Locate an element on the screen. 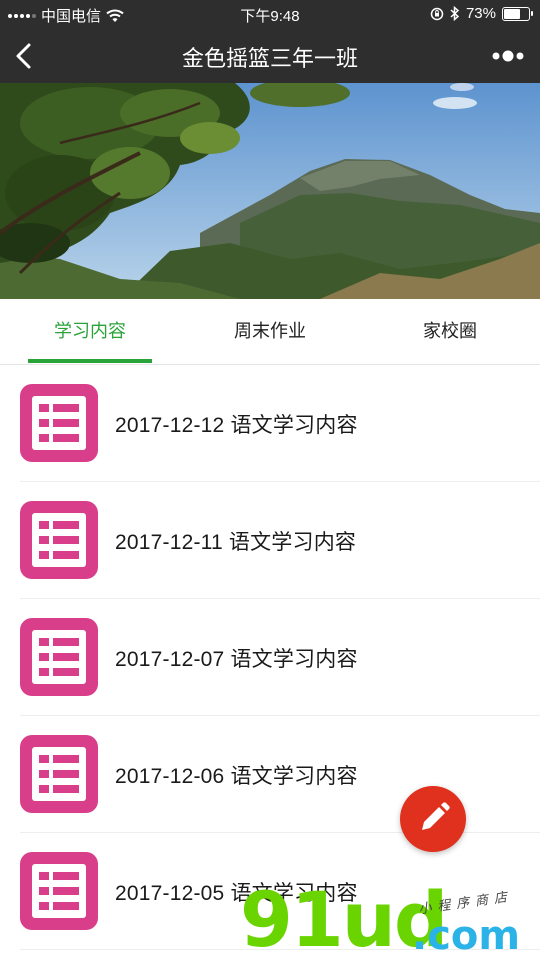  list-item: 2017-12-12 语文学习内容 is located at coordinates (270, 423).